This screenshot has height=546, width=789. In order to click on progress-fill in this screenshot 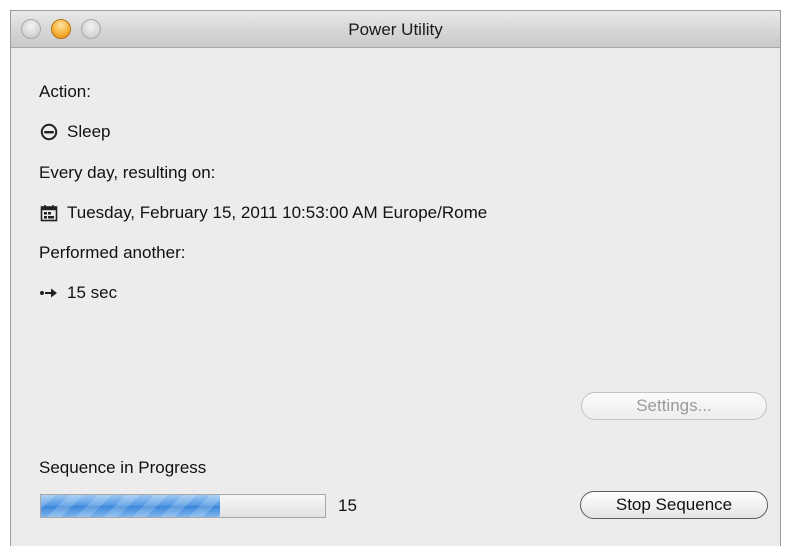, I will do `click(130, 506)`.